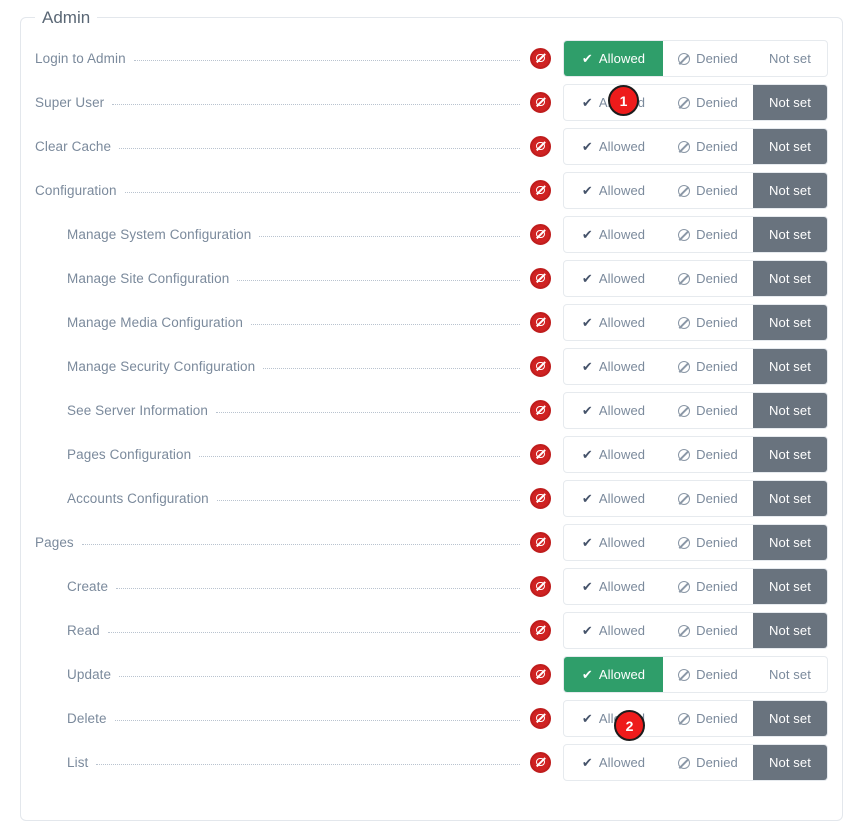 The image size is (863, 821). Describe the element at coordinates (717, 454) in the screenshot. I see `denied-button-label: Denied` at that location.